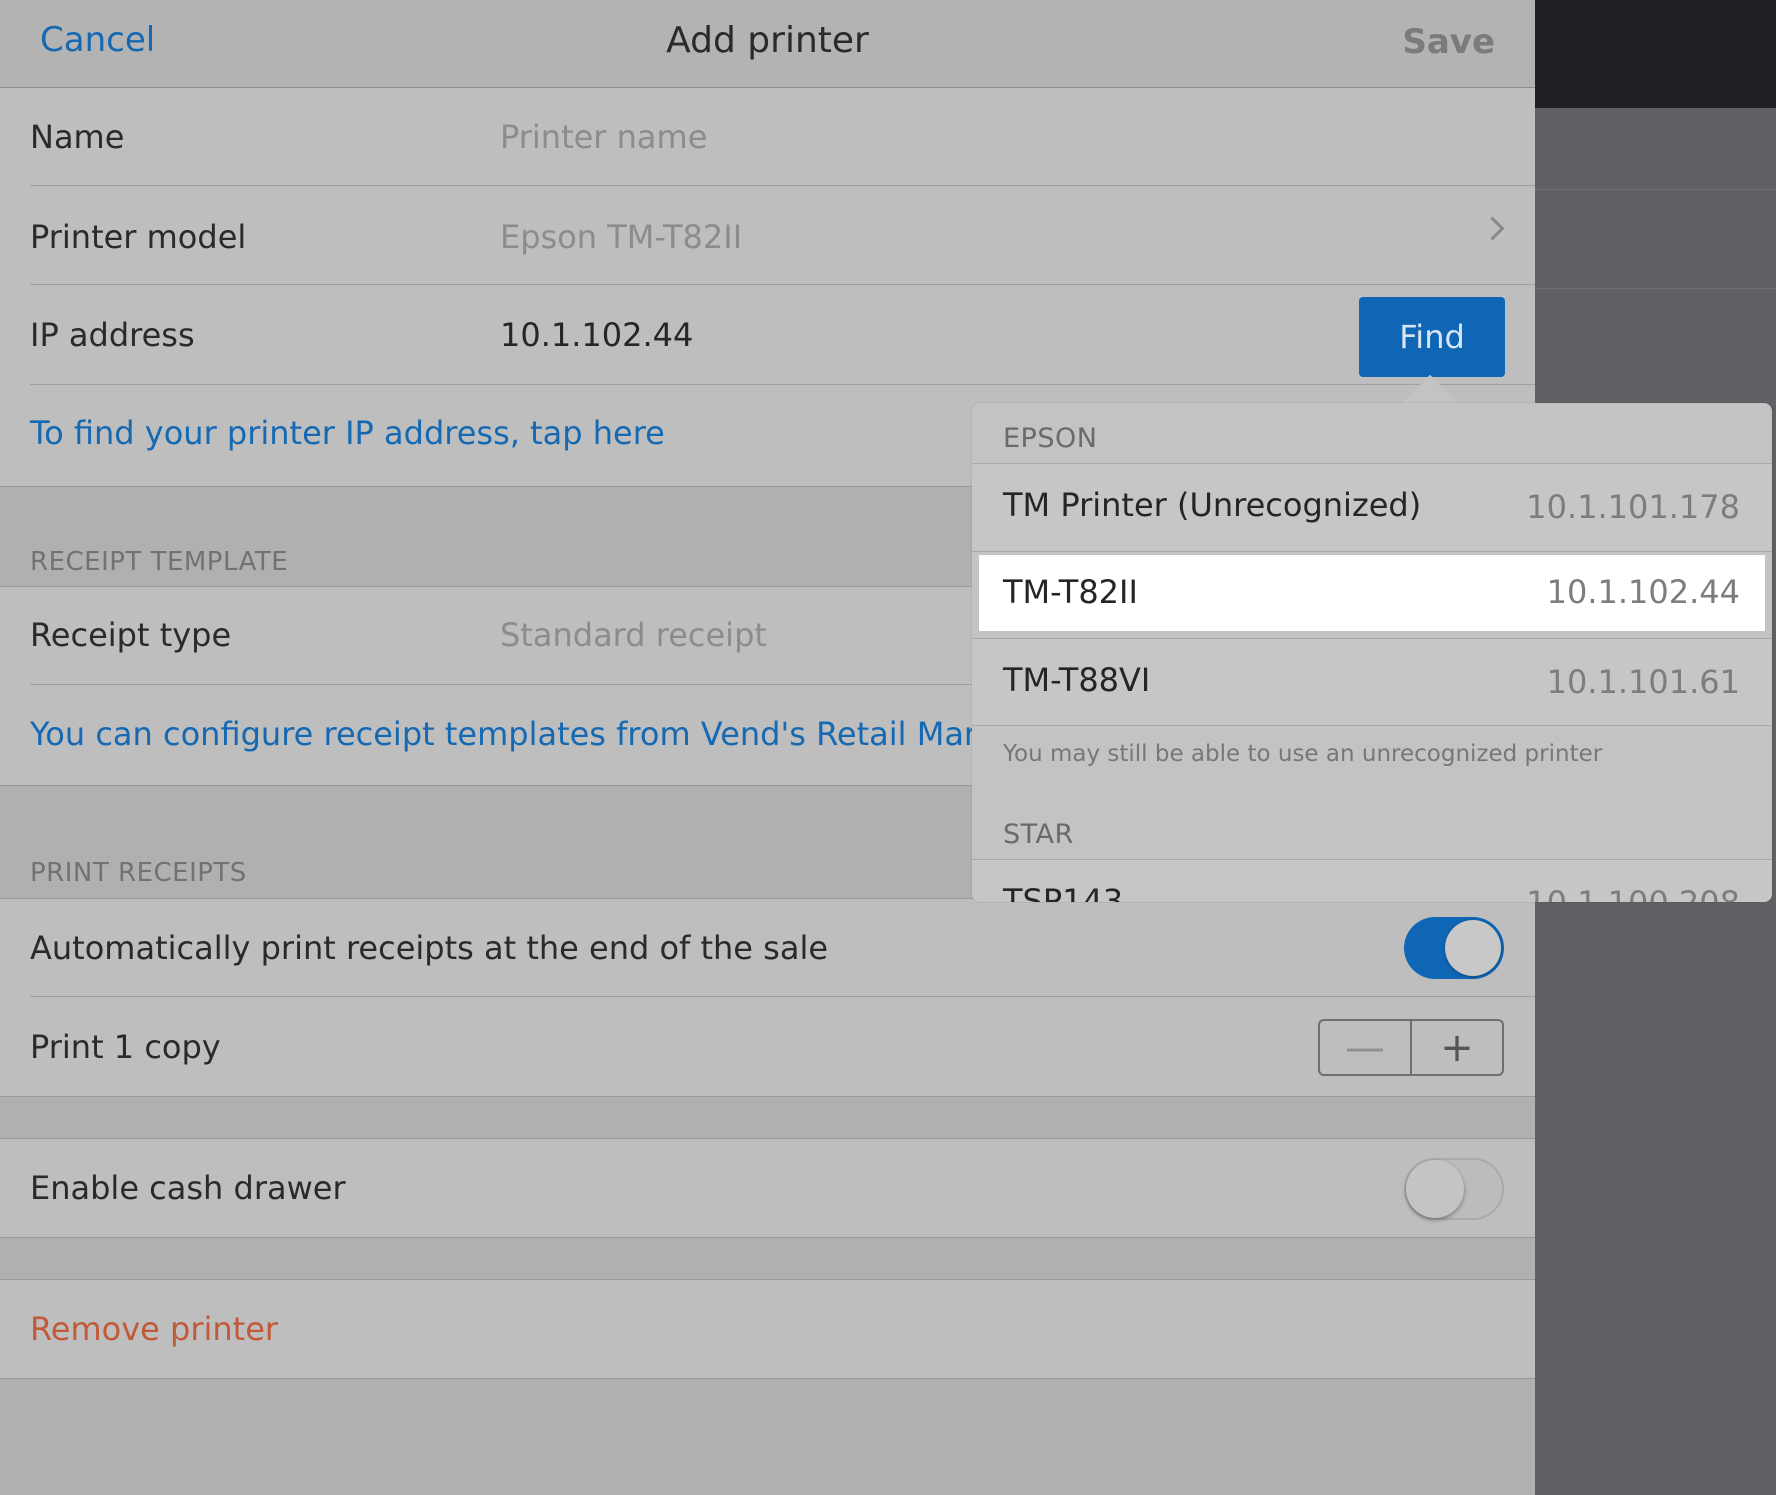 Image resolution: width=1776 pixels, height=1495 pixels. I want to click on printer-result-name: TM Printer (Unrecognized), so click(1212, 505).